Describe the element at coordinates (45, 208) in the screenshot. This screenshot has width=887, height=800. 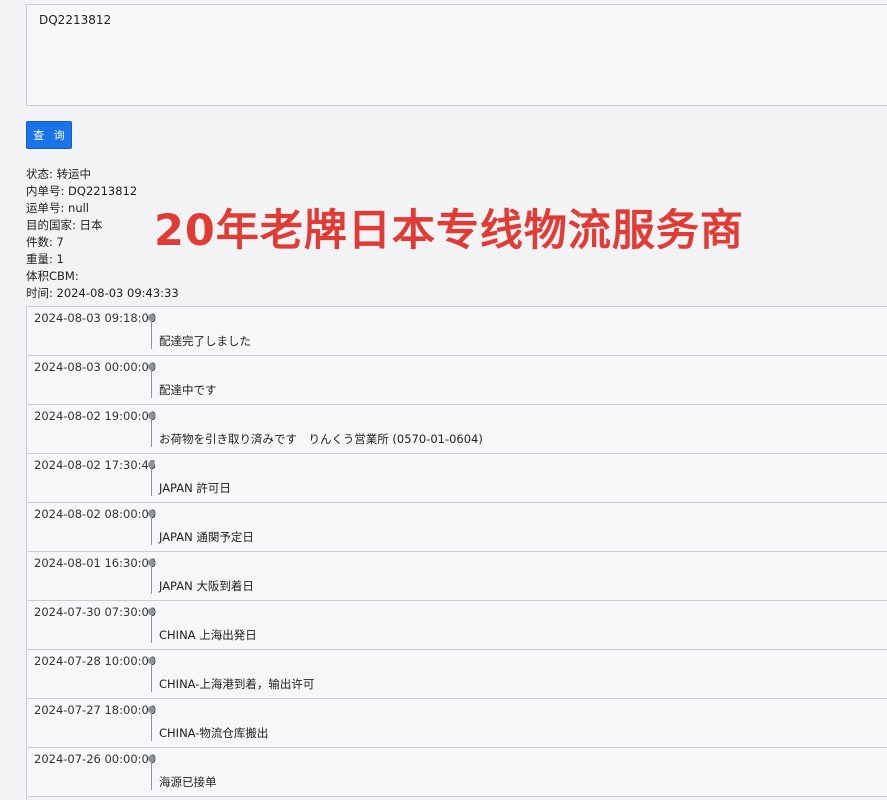
I see `info-label: 运单号:` at that location.